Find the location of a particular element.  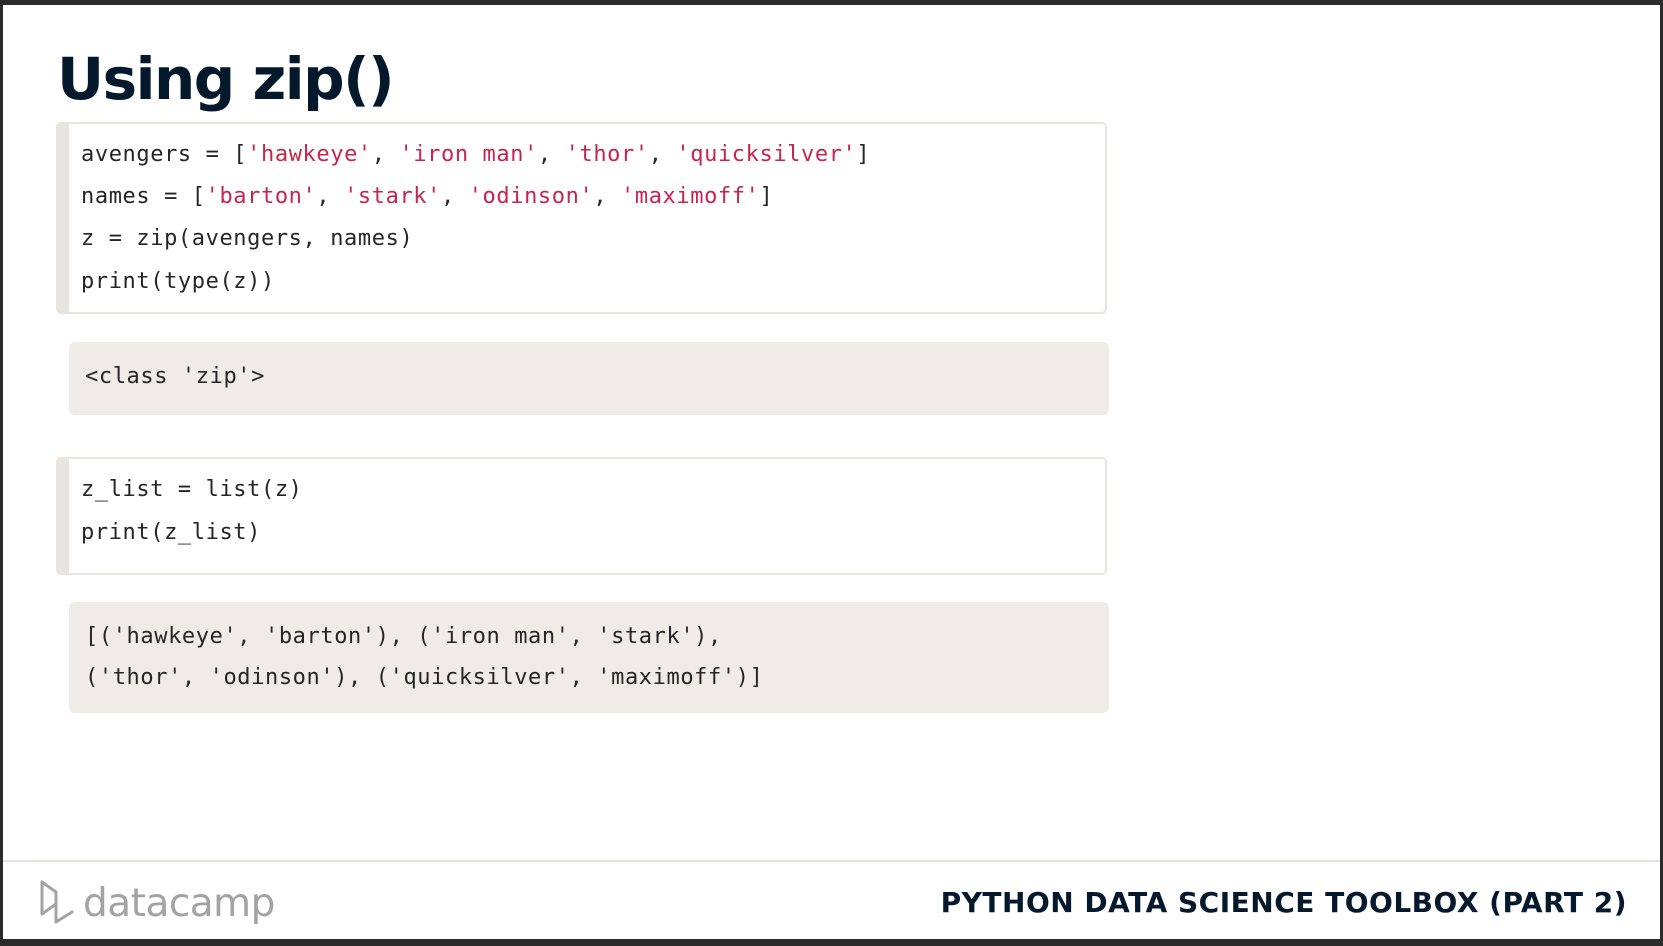

output-block-1: <class 'zip'> is located at coordinates (589, 378).